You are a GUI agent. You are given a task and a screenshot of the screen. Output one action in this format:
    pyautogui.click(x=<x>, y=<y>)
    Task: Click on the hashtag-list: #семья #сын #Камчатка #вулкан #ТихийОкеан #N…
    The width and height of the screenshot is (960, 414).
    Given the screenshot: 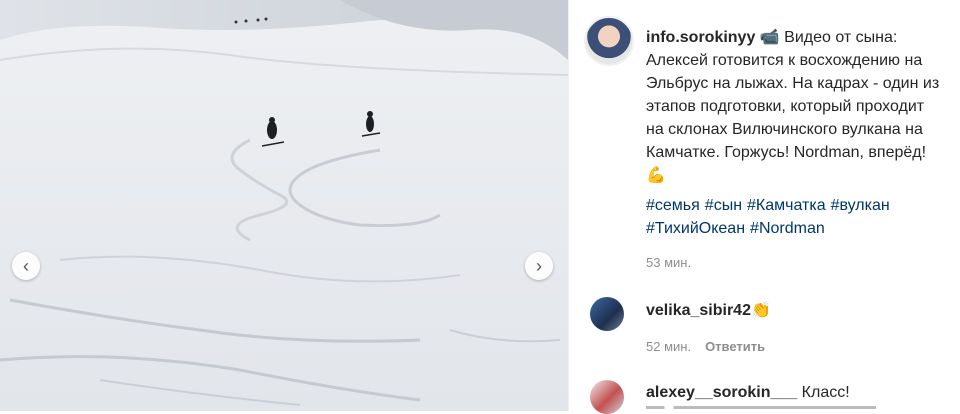 What is the action you would take?
    pyautogui.click(x=795, y=217)
    